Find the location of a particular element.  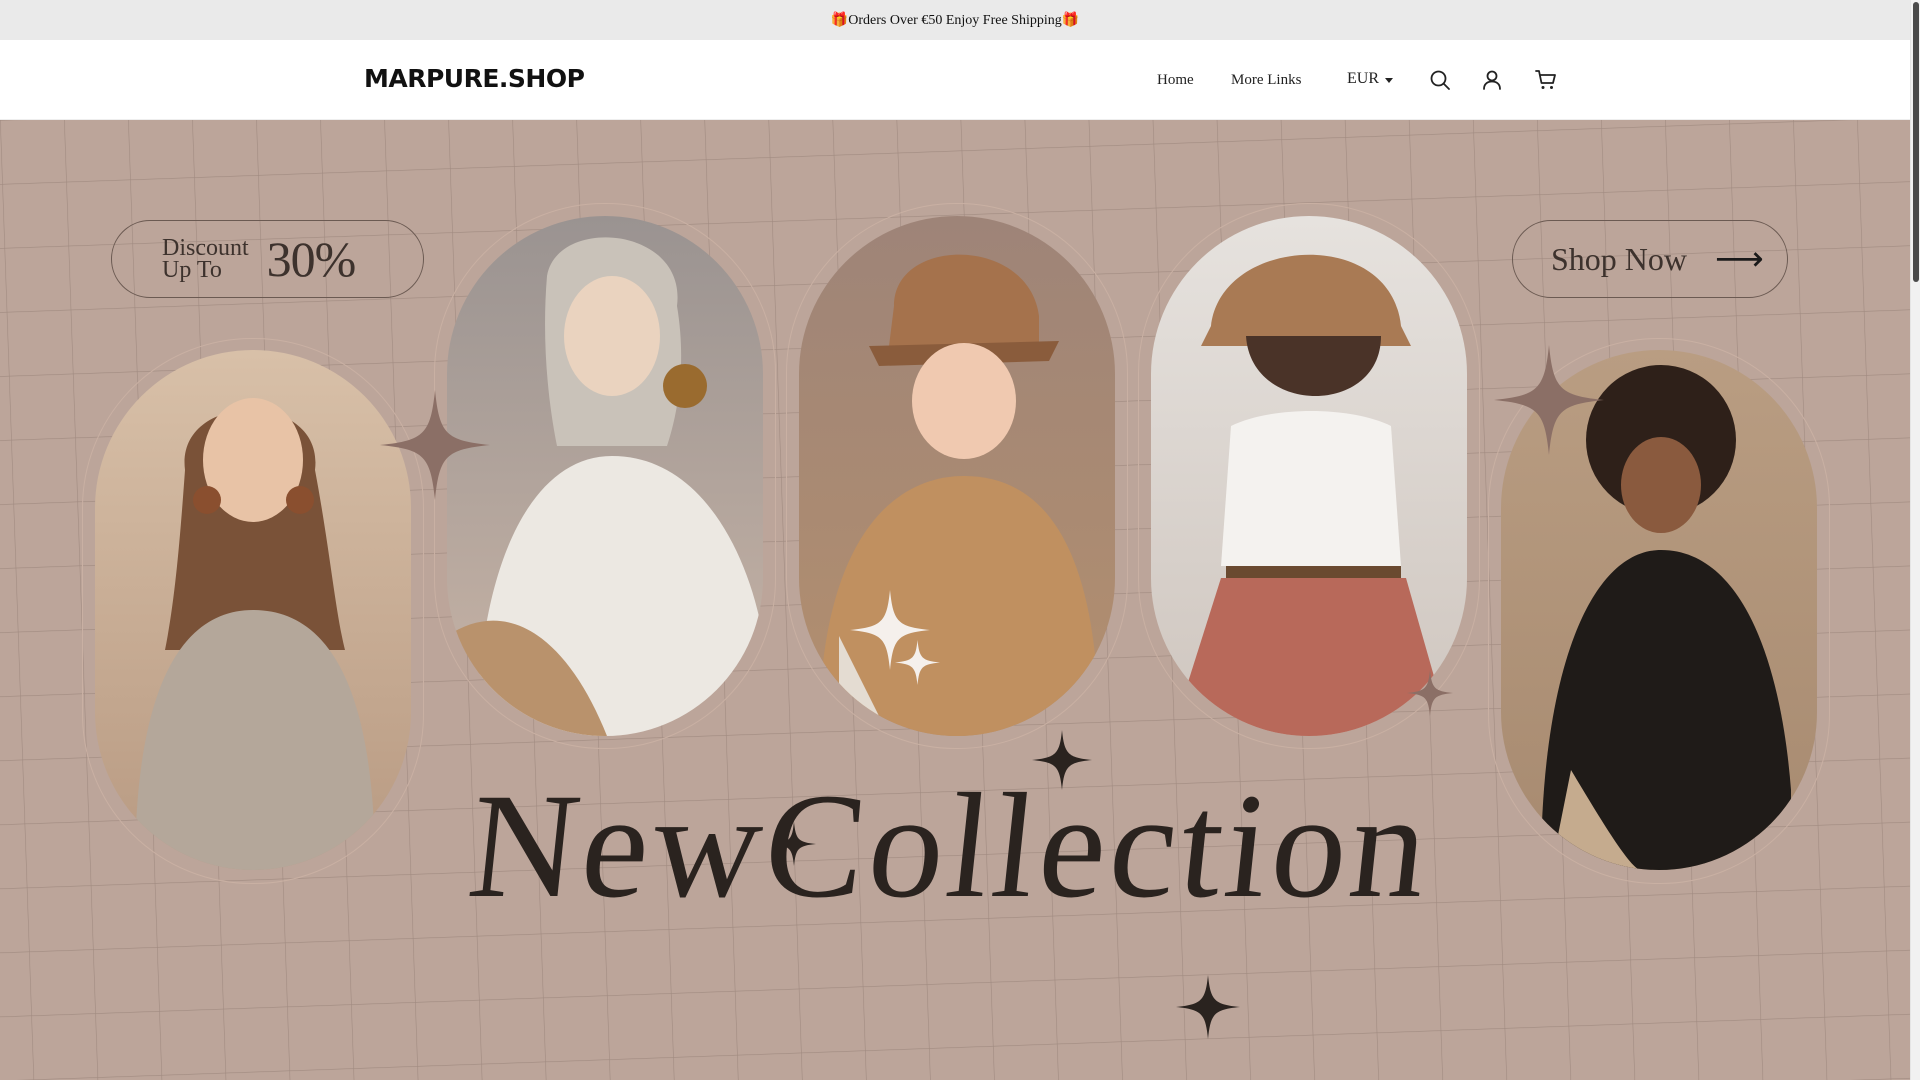

discount-label: Discount Up To is located at coordinates (205, 259).